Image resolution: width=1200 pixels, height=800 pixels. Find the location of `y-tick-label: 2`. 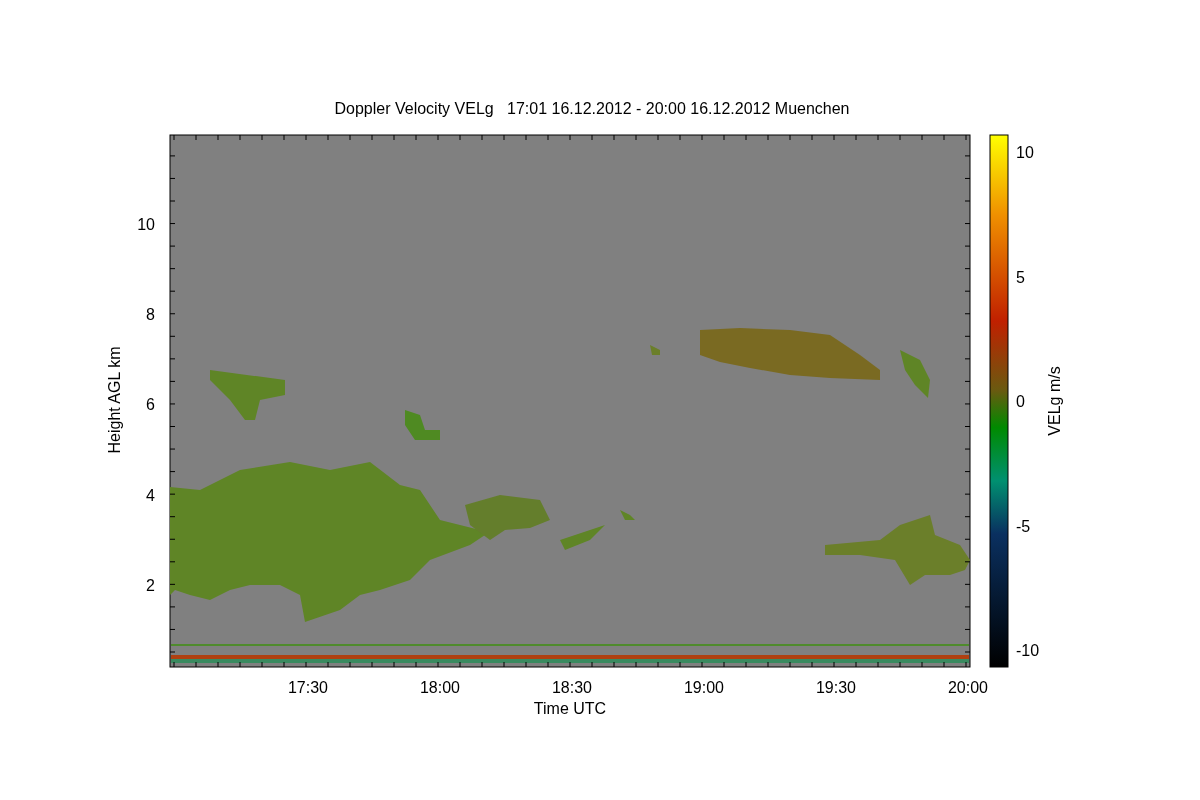

y-tick-label: 2 is located at coordinates (150, 585).